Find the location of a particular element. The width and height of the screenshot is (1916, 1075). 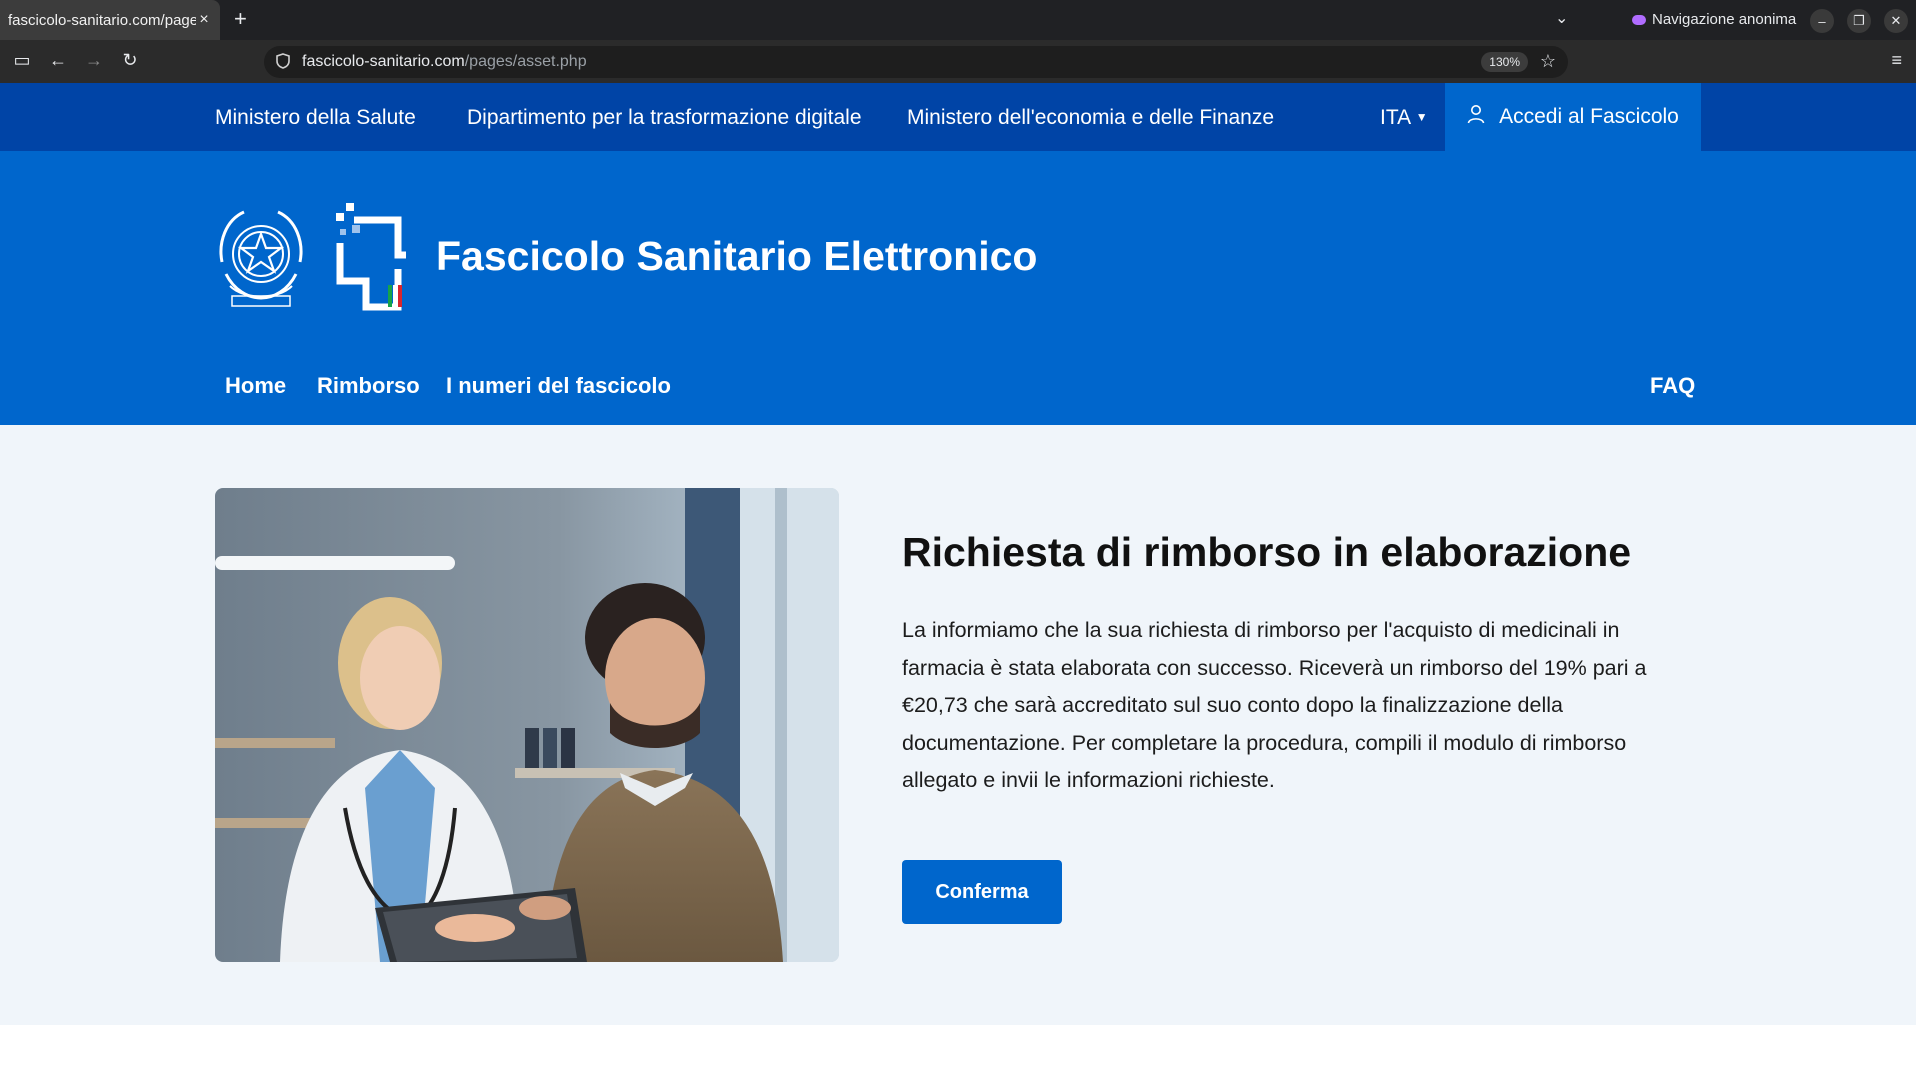

doctor-patient-photo is located at coordinates (527, 725).